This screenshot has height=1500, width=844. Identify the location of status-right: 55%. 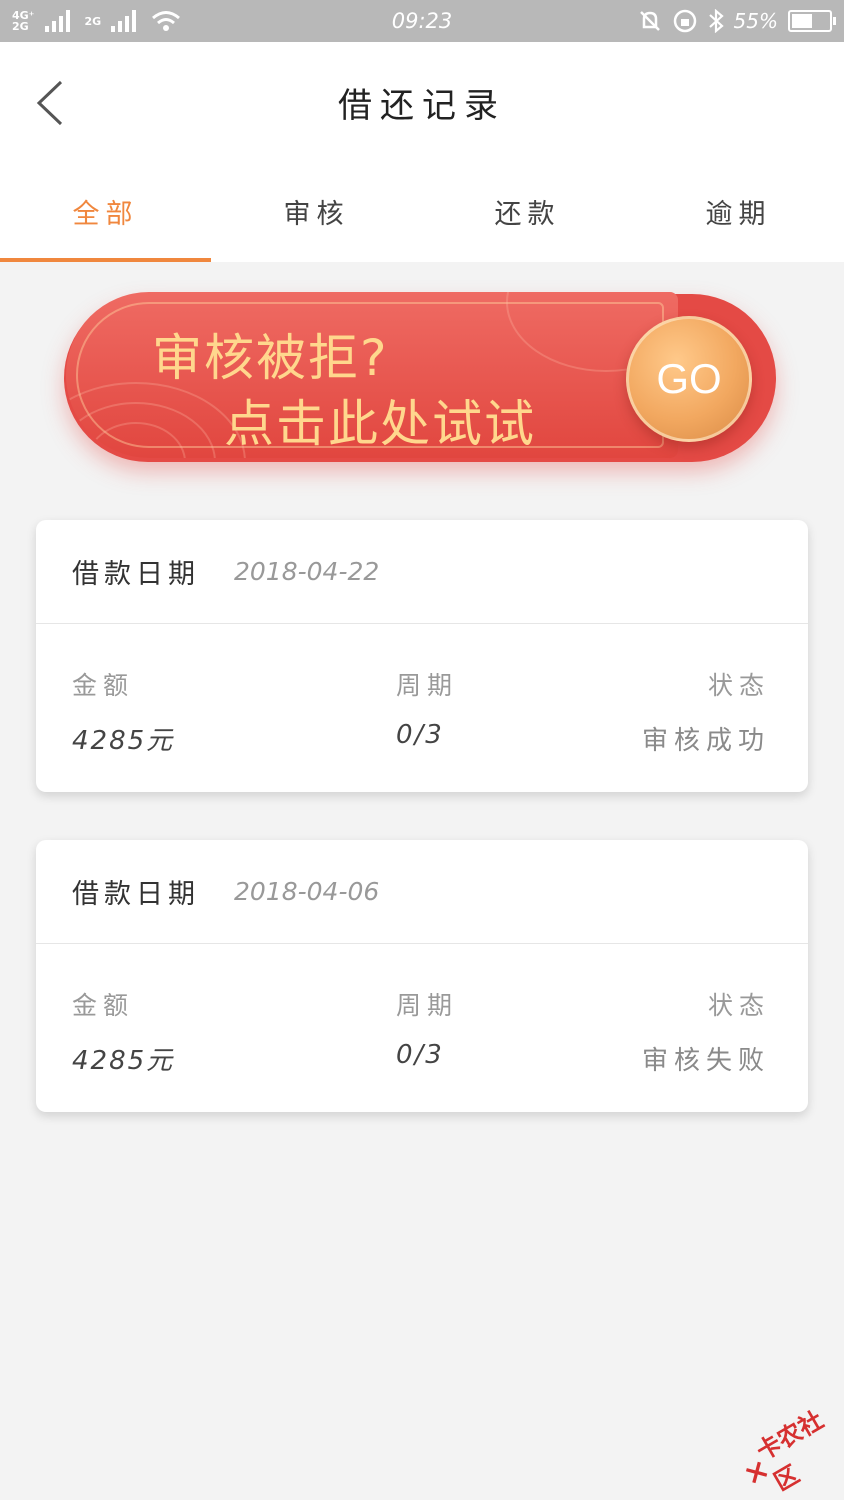
(737, 21).